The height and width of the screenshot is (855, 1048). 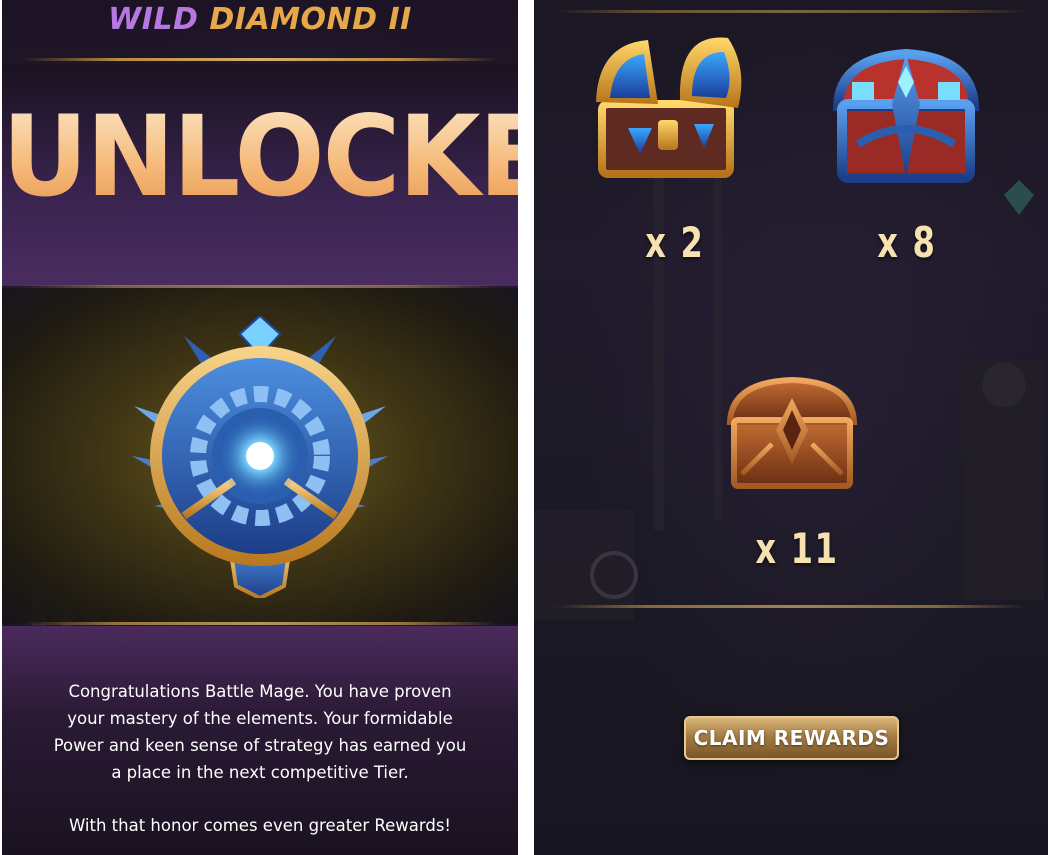 What do you see at coordinates (260, 623) in the screenshot?
I see `badge-divider` at bounding box center [260, 623].